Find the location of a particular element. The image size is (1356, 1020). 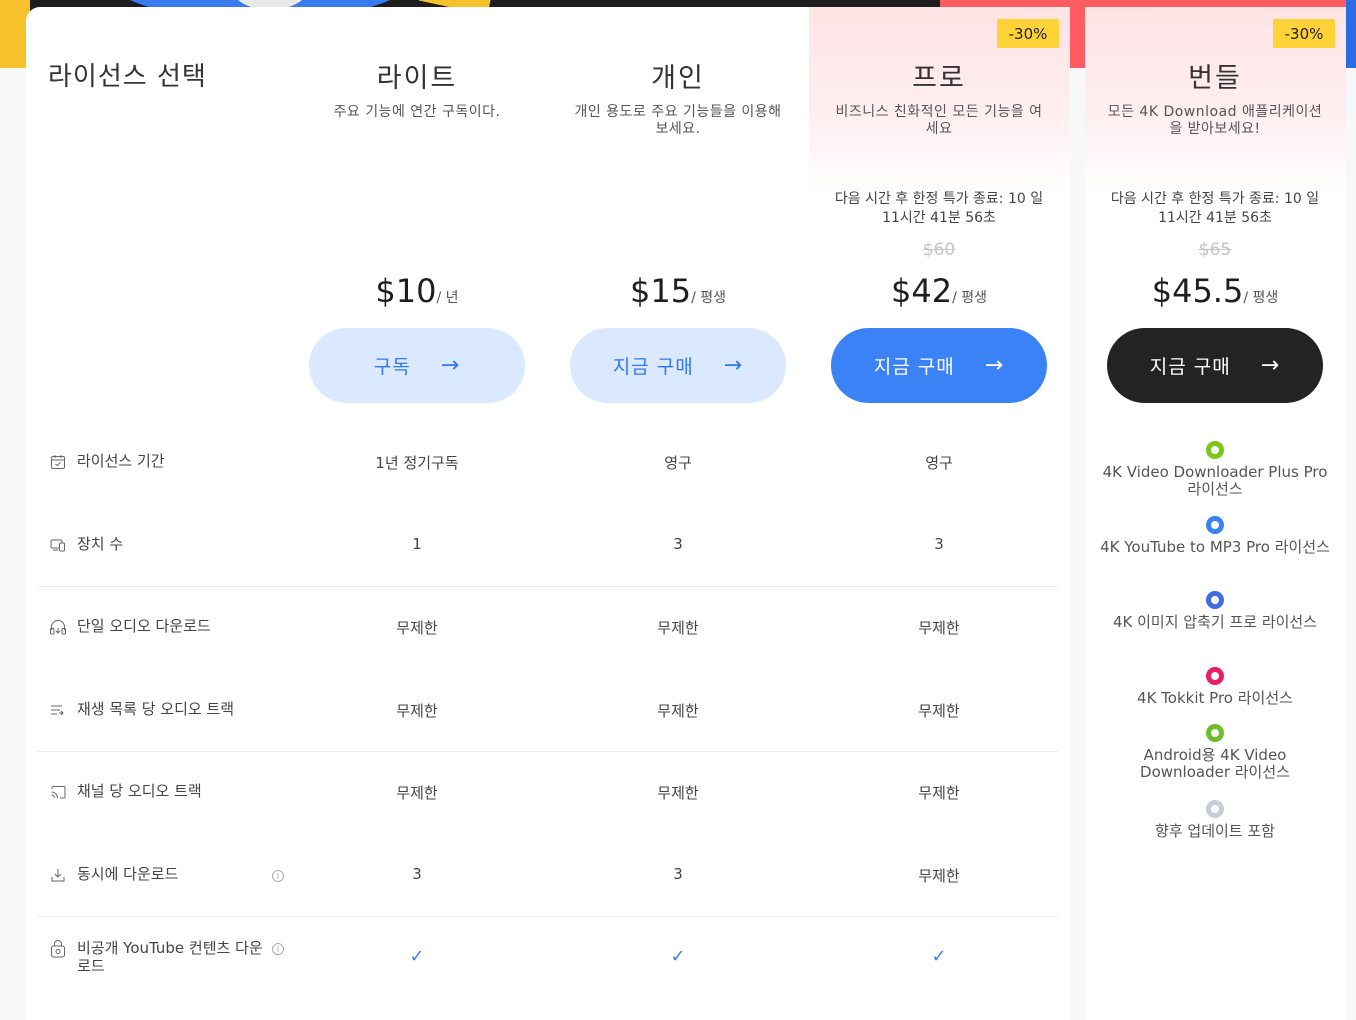

price-amount: $10 is located at coordinates (406, 291).